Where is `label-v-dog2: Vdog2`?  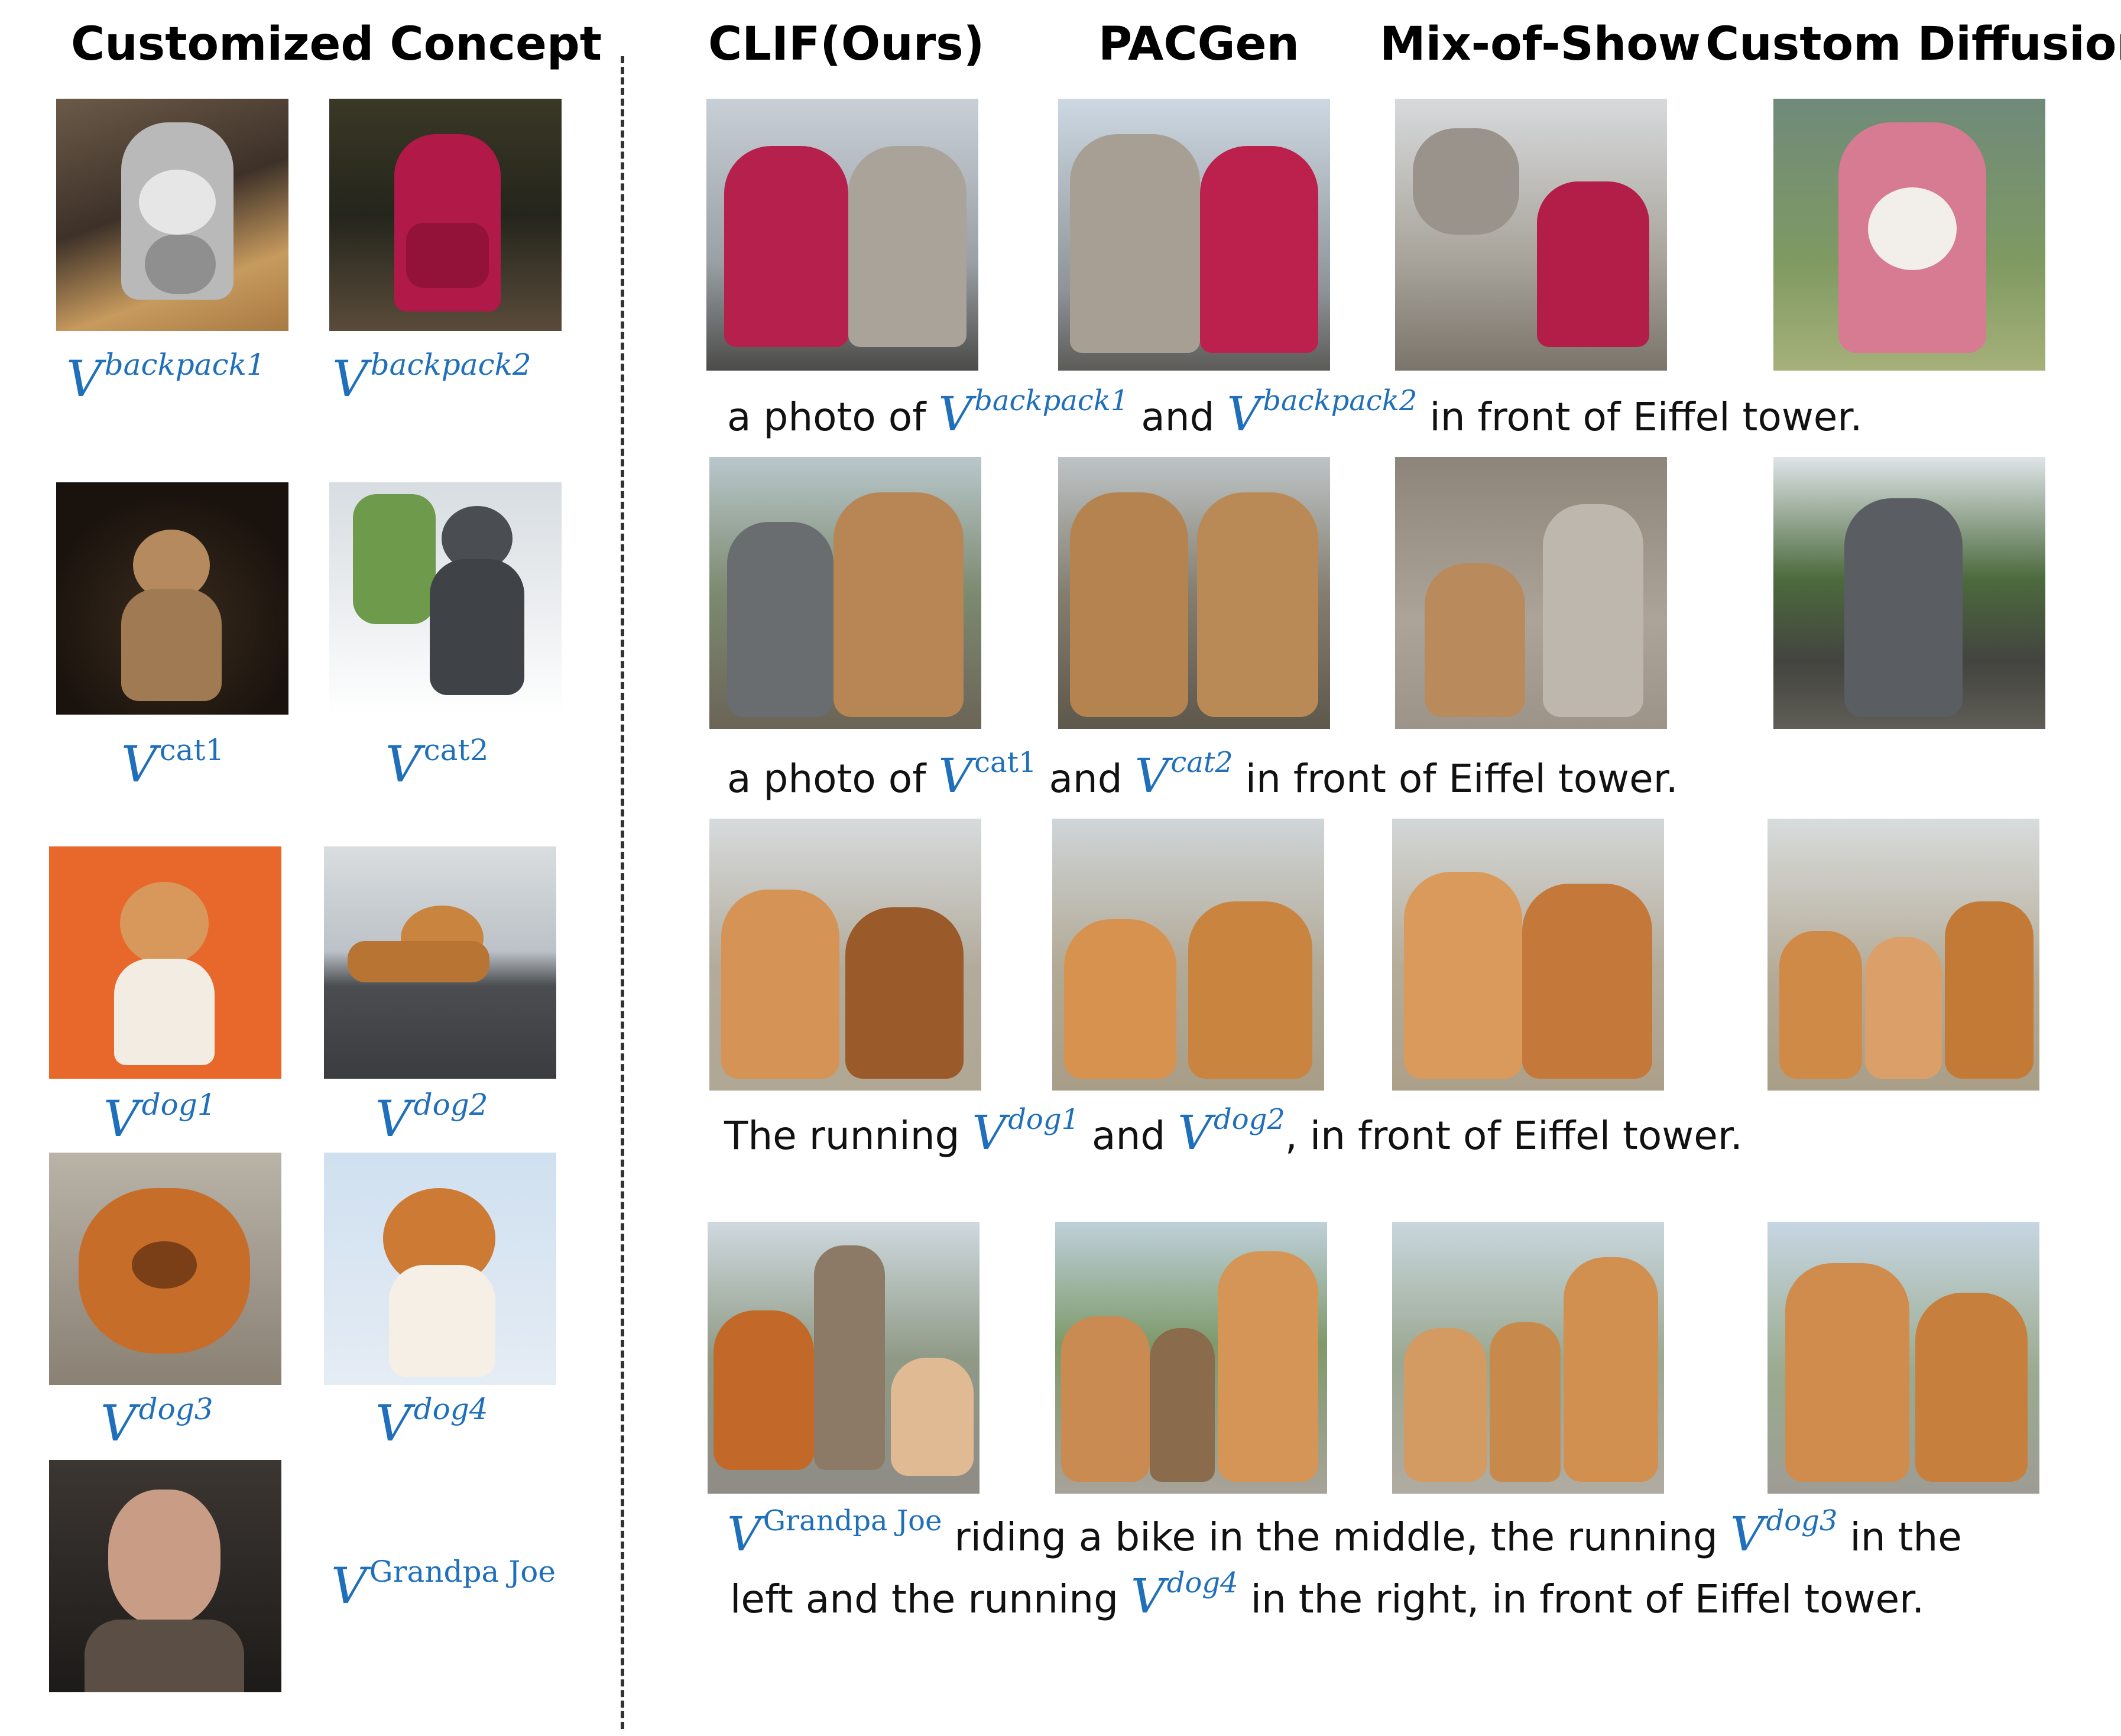 label-v-dog2: Vdog2 is located at coordinates (431, 1118).